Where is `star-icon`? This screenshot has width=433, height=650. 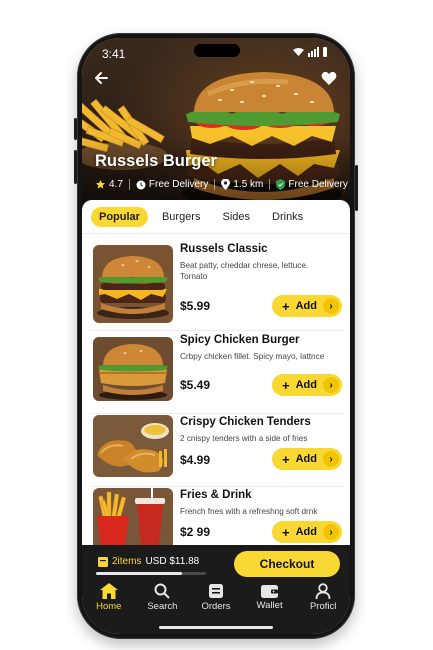 star-icon is located at coordinates (100, 184).